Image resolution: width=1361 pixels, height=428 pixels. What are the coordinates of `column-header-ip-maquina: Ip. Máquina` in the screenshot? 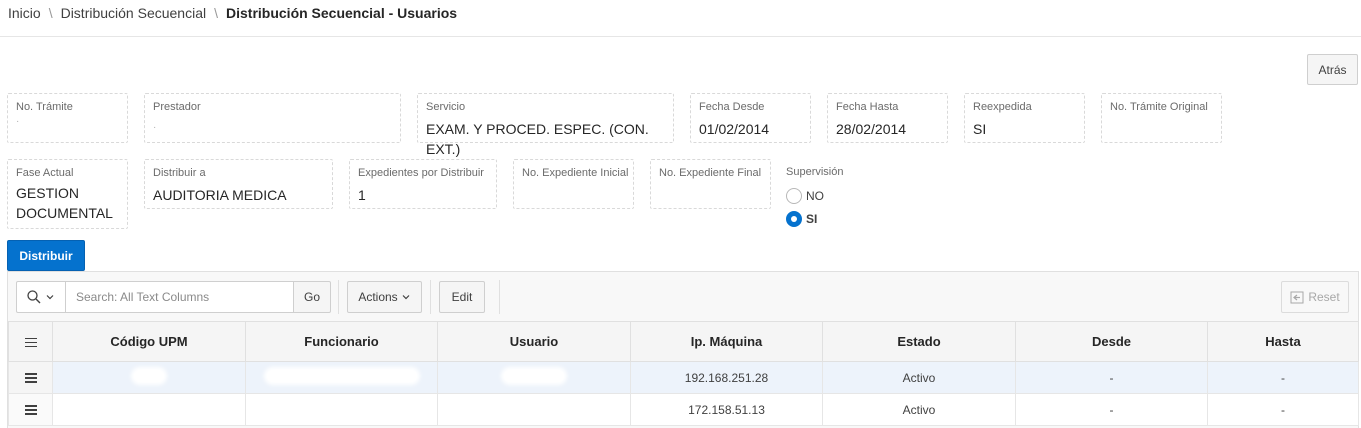 It's located at (726, 341).